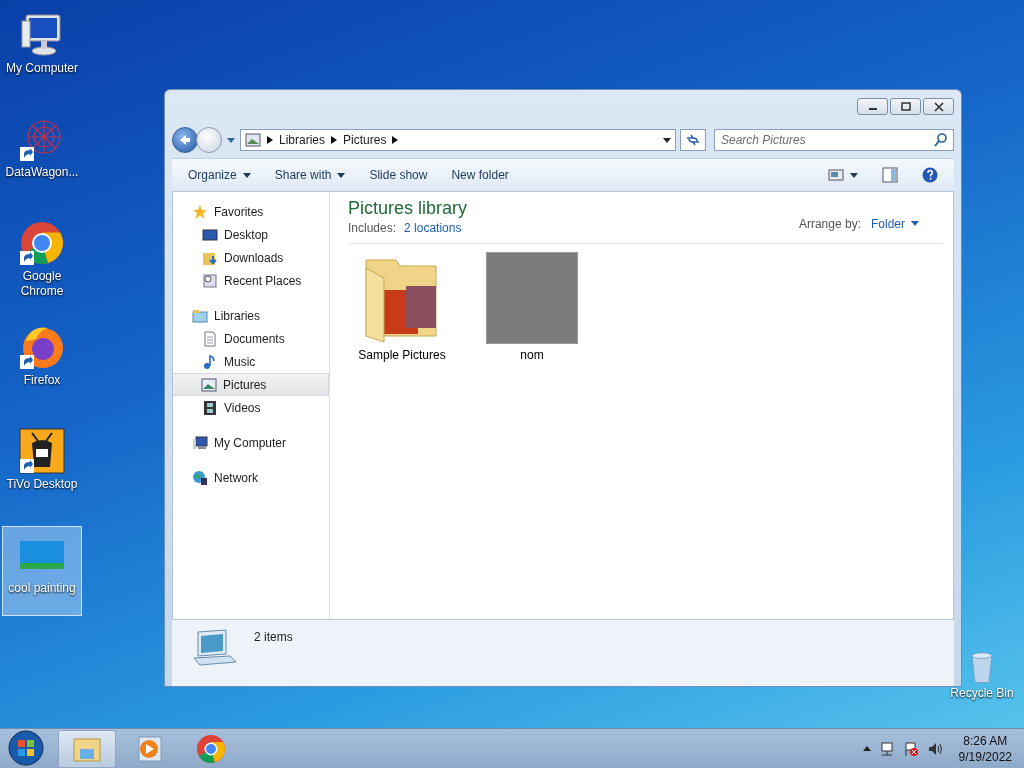 This screenshot has height=768, width=1024. What do you see at coordinates (372, 228) in the screenshot?
I see `includes-label: Includes:` at bounding box center [372, 228].